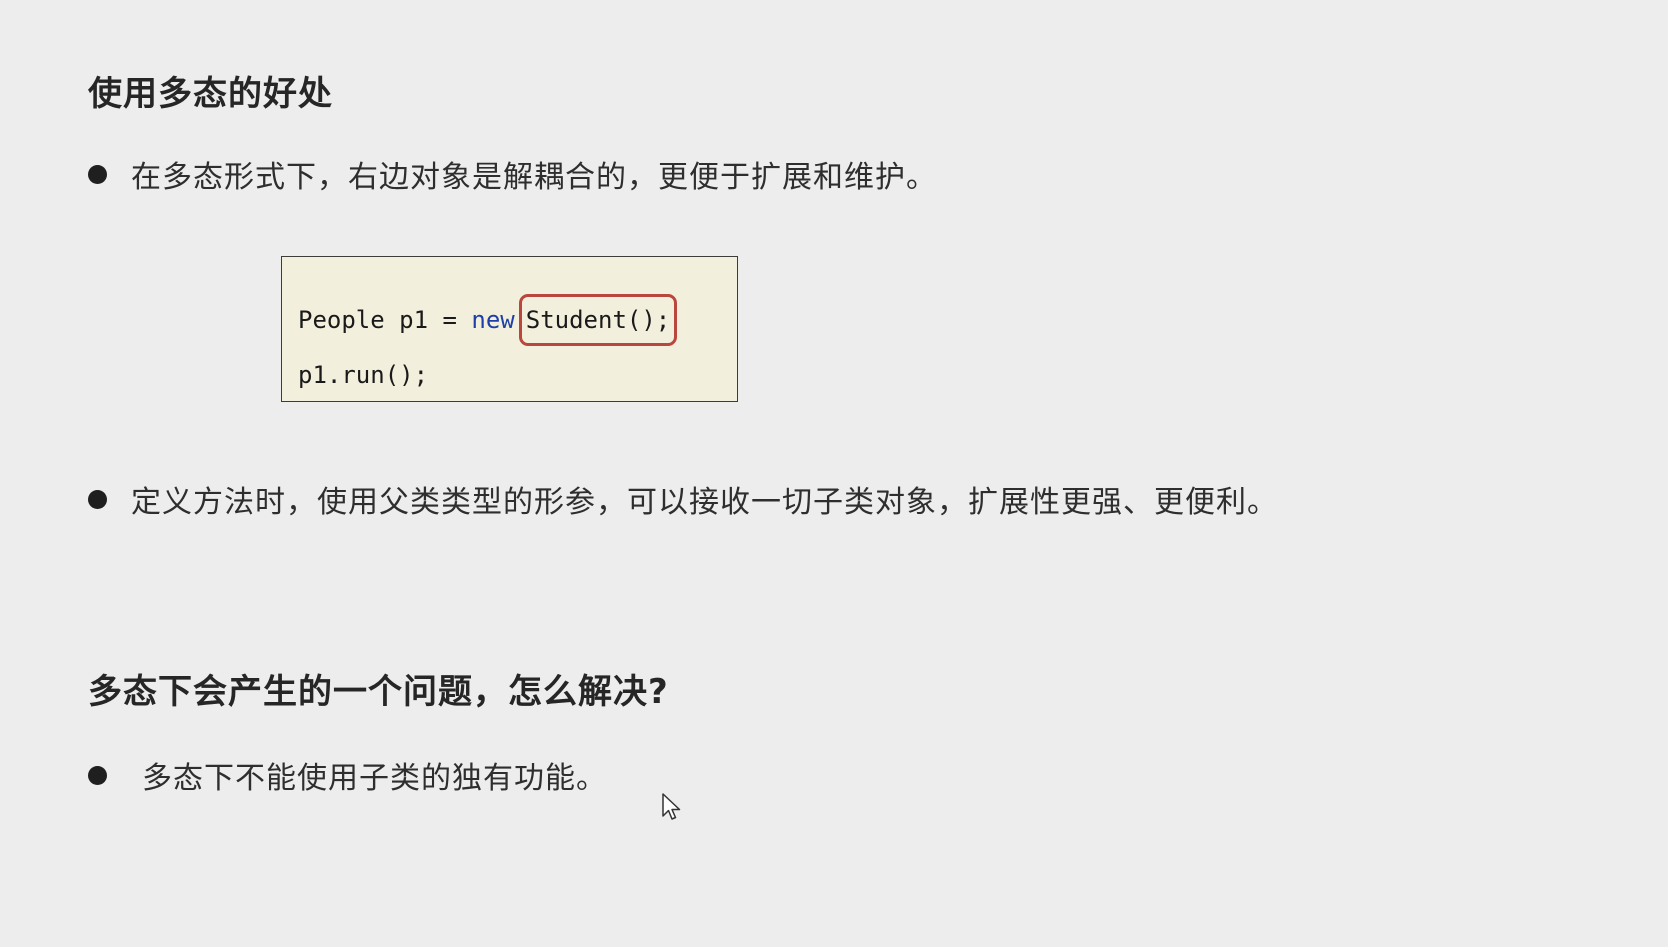 The image size is (1668, 947). Describe the element at coordinates (671, 806) in the screenshot. I see `mouse-pointer-icon` at that location.